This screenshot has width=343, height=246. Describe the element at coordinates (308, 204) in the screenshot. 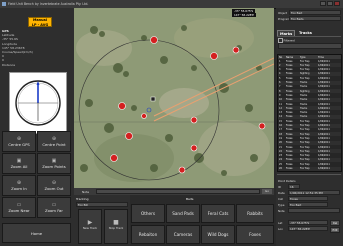

I see `type-value: Fox Bait` at that location.